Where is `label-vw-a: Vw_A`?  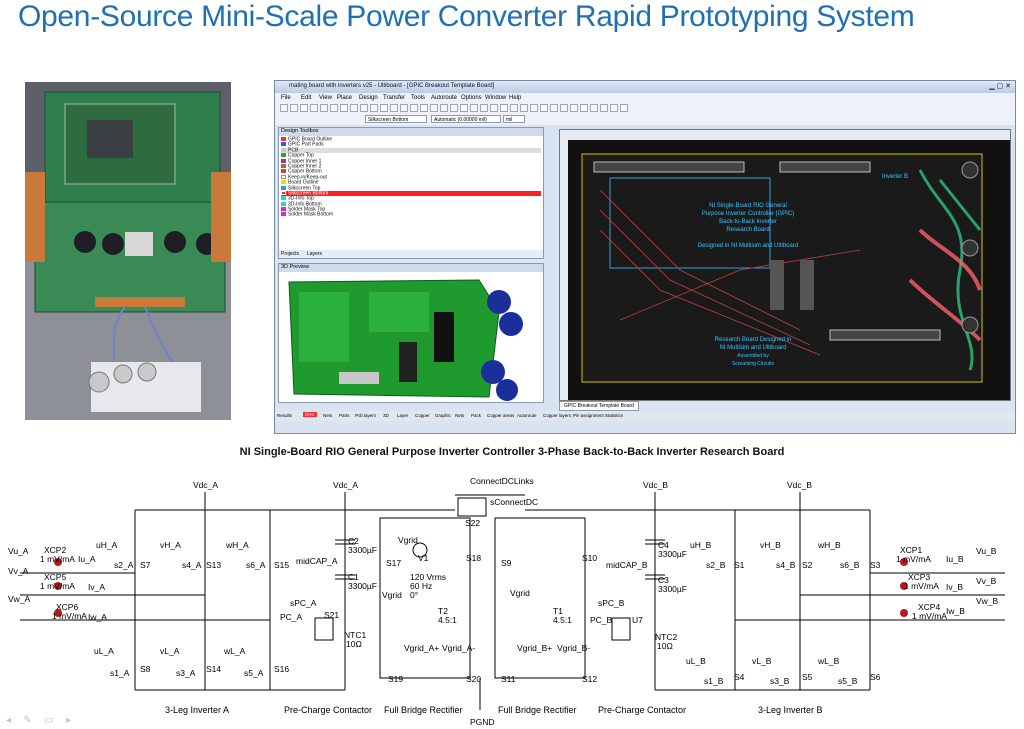 label-vw-a: Vw_A is located at coordinates (19, 599).